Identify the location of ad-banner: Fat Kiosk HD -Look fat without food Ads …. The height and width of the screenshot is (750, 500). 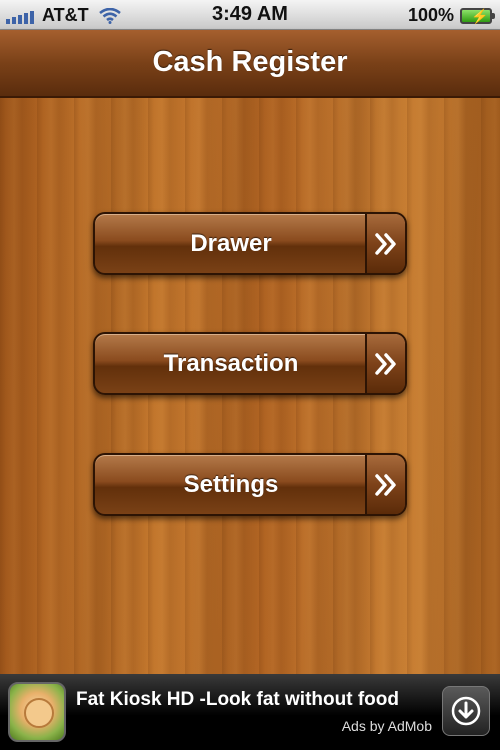
(250, 712).